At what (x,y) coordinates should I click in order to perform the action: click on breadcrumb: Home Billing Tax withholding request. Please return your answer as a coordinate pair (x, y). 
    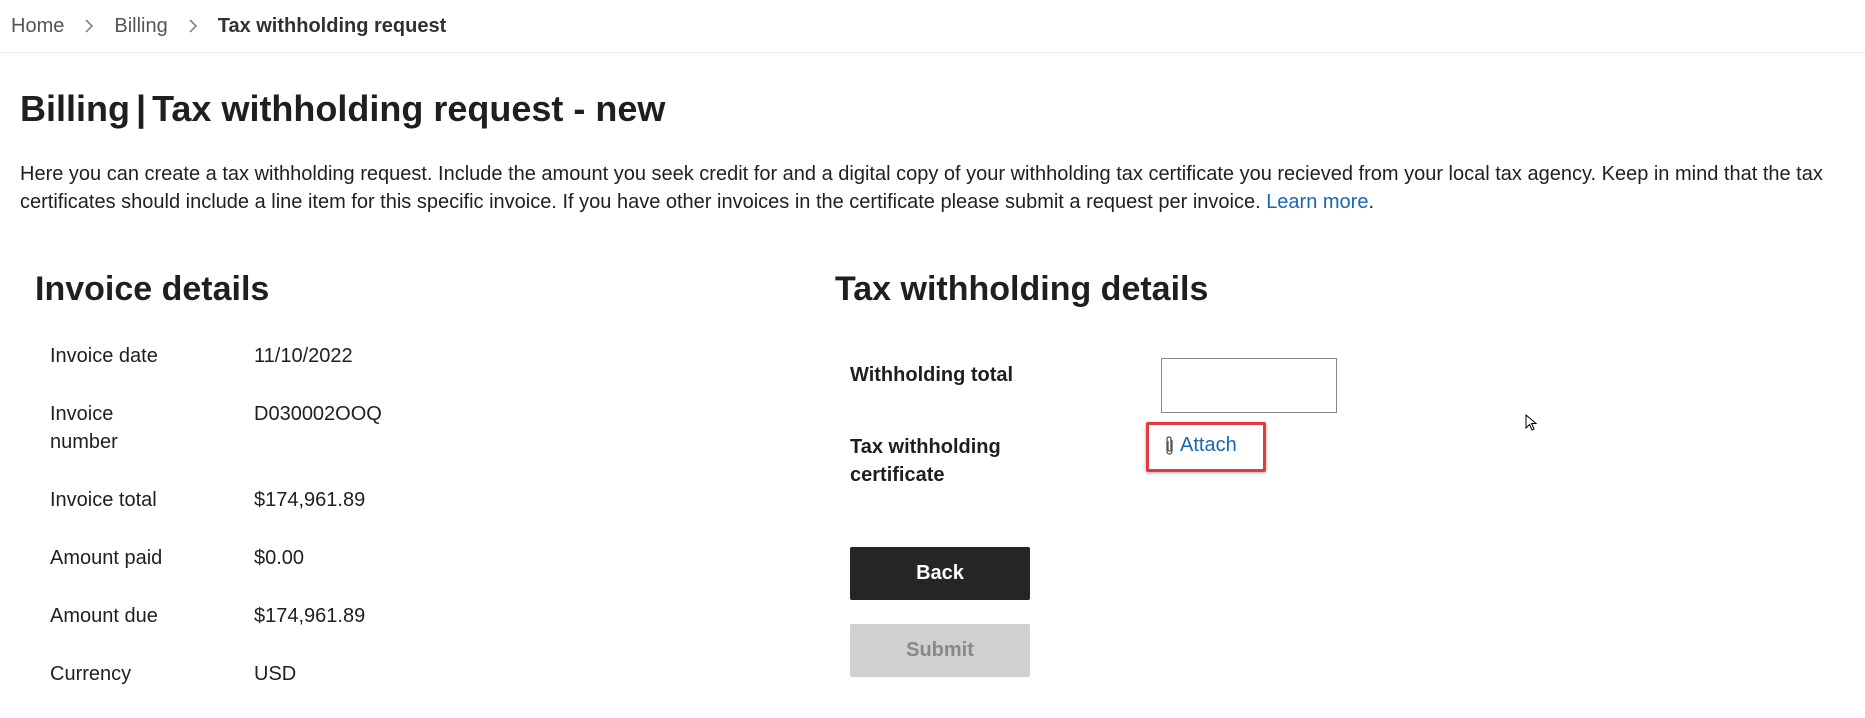
    Looking at the image, I should click on (932, 26).